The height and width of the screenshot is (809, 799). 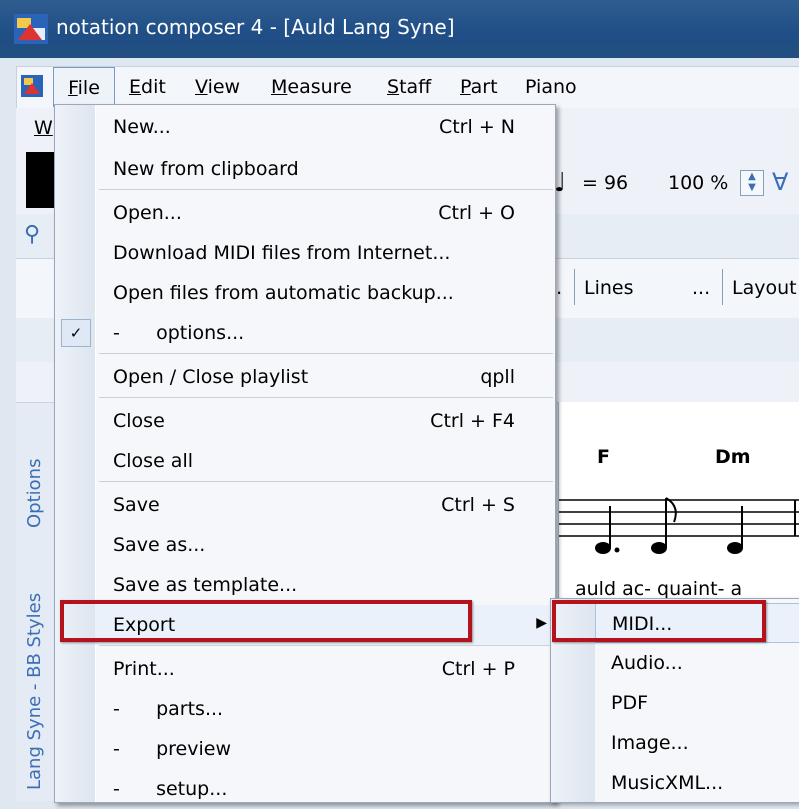 I want to click on menu-icon-gutter, so click(x=75, y=453).